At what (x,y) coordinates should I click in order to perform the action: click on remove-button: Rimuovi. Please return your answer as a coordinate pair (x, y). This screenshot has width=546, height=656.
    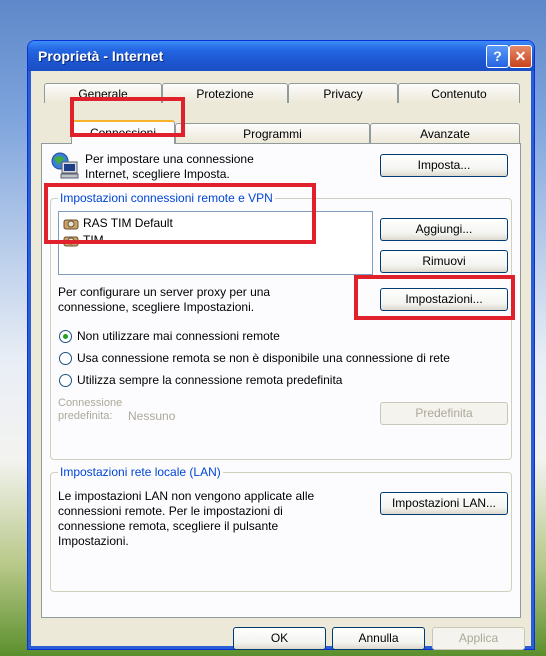
    Looking at the image, I should click on (444, 261).